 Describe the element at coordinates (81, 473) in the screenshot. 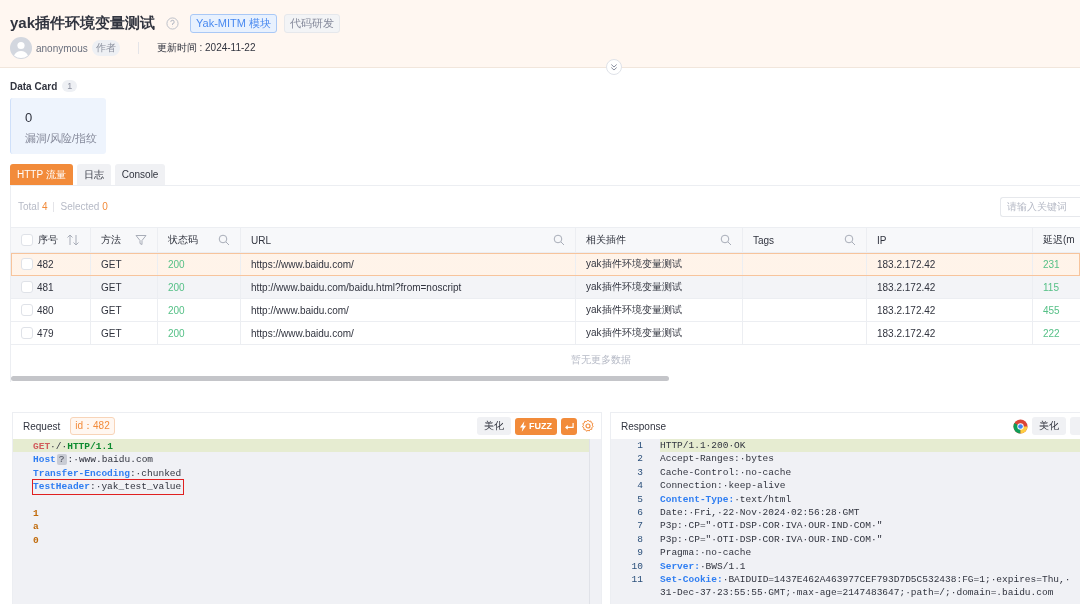

I see `header-name: Transfer-Encoding` at that location.